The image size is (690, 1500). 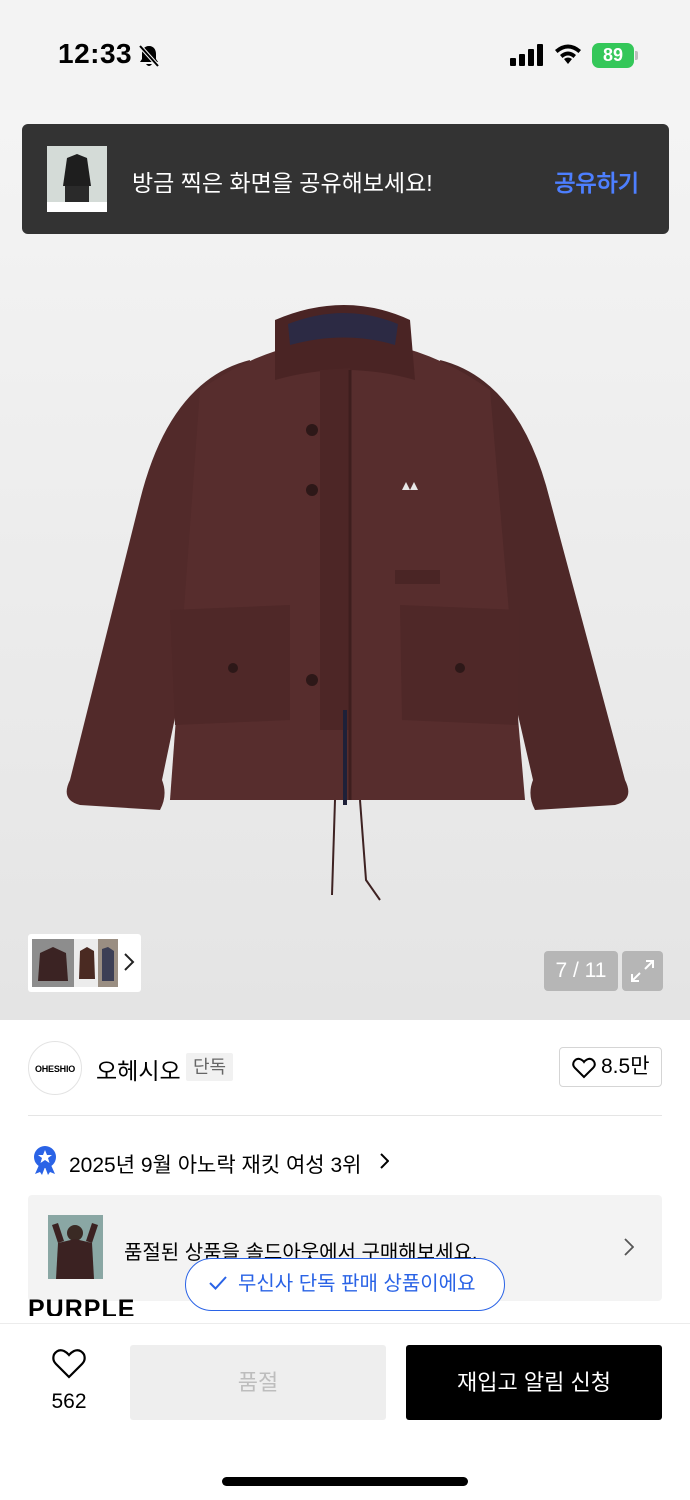 What do you see at coordinates (69, 1383) in the screenshot?
I see `wishlist-button: 562` at bounding box center [69, 1383].